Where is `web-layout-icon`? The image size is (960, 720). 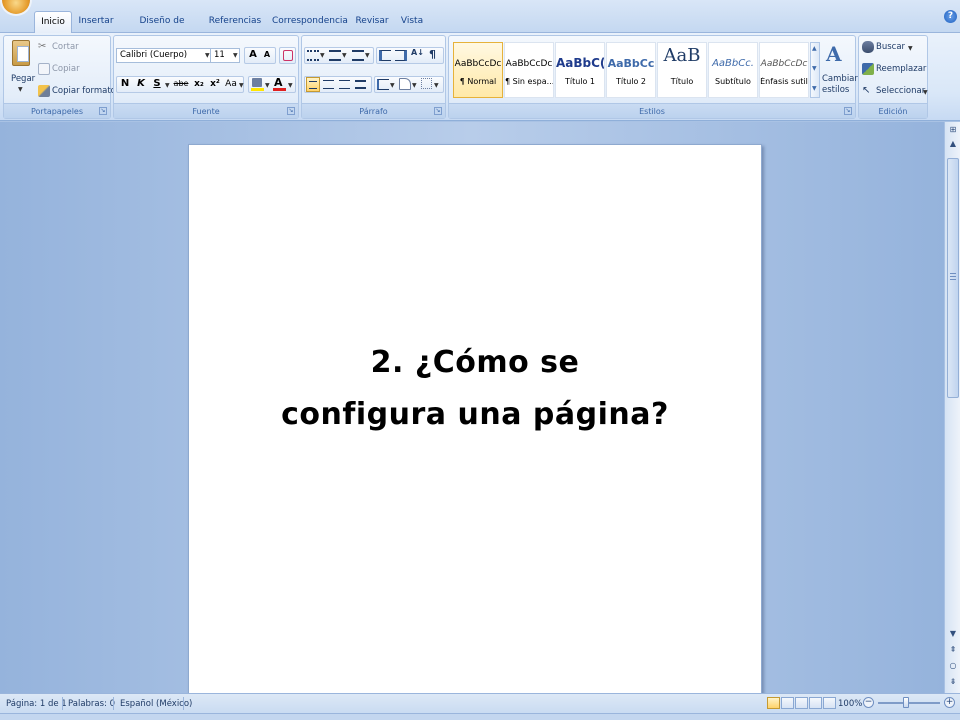 web-layout-icon is located at coordinates (801, 703).